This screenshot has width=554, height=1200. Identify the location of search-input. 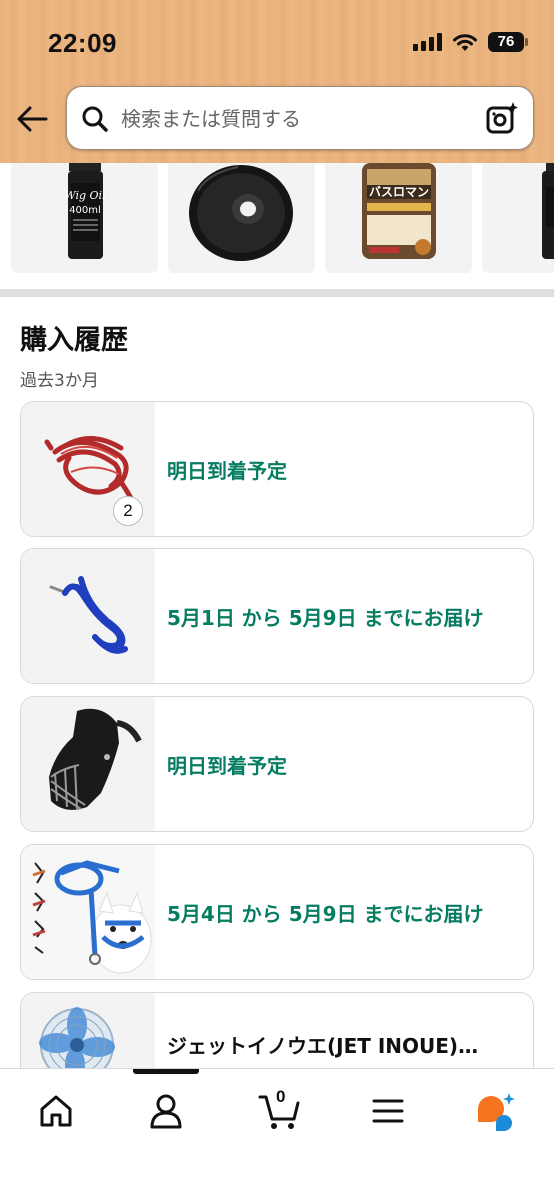
(296, 119).